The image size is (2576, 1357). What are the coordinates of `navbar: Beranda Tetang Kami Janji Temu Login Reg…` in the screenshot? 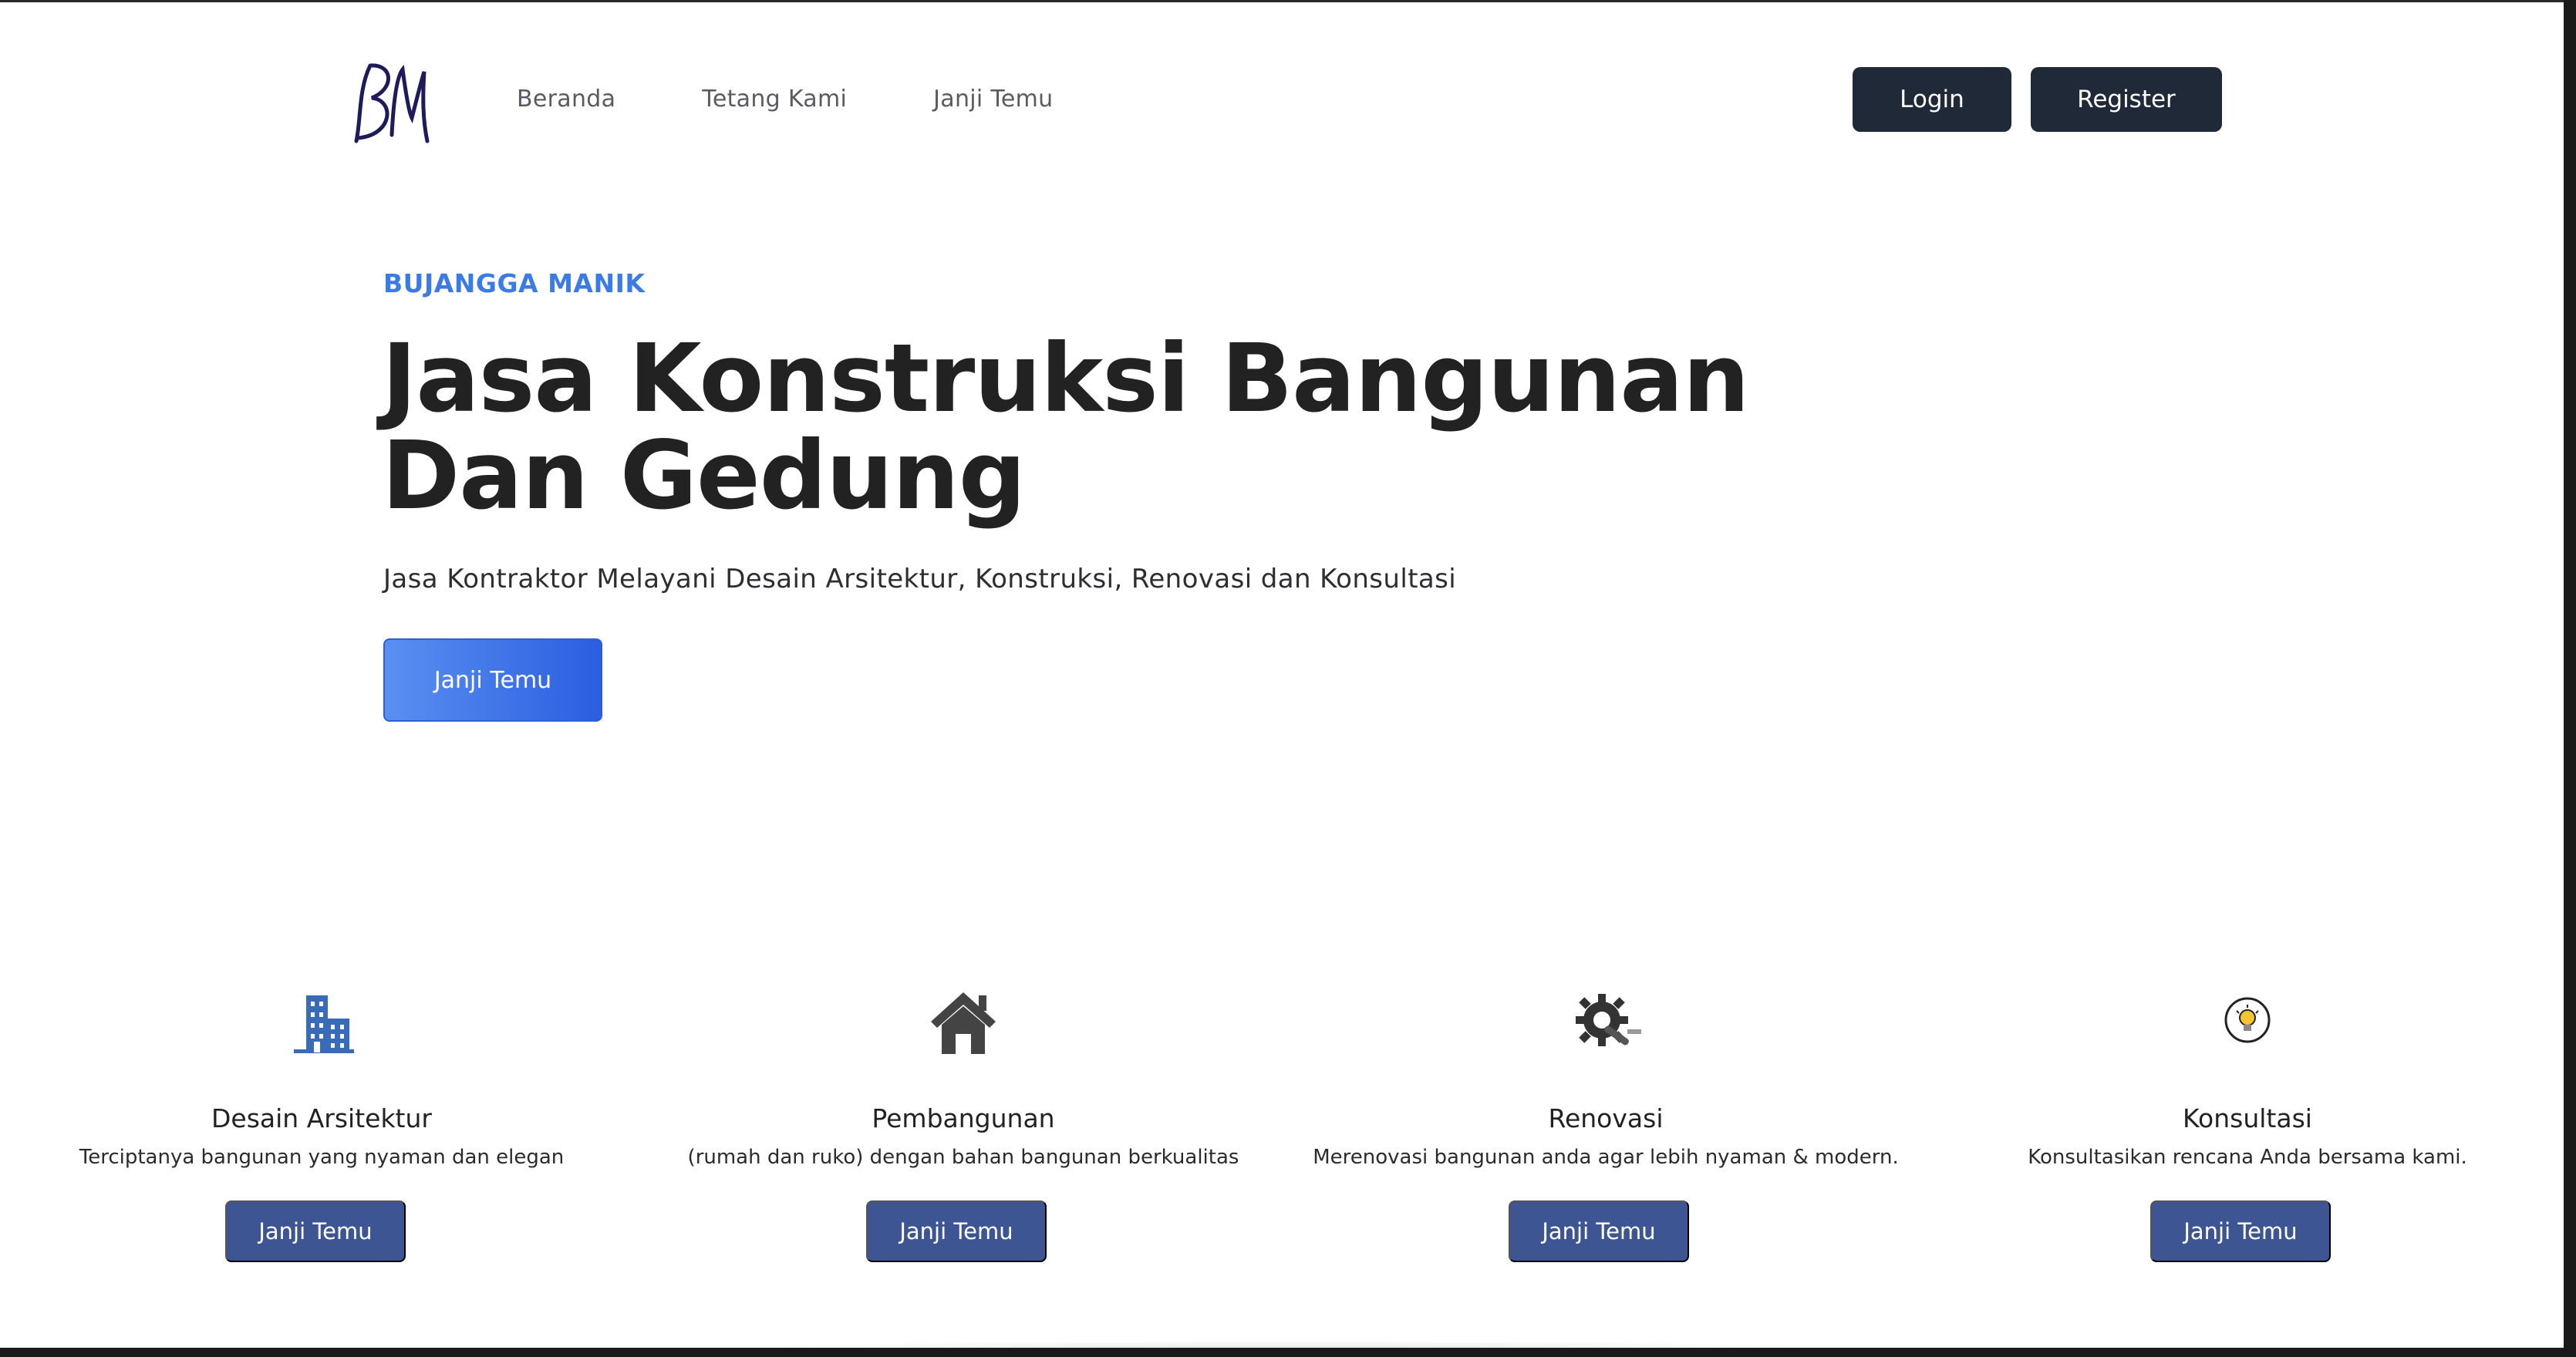 It's located at (1282, 100).